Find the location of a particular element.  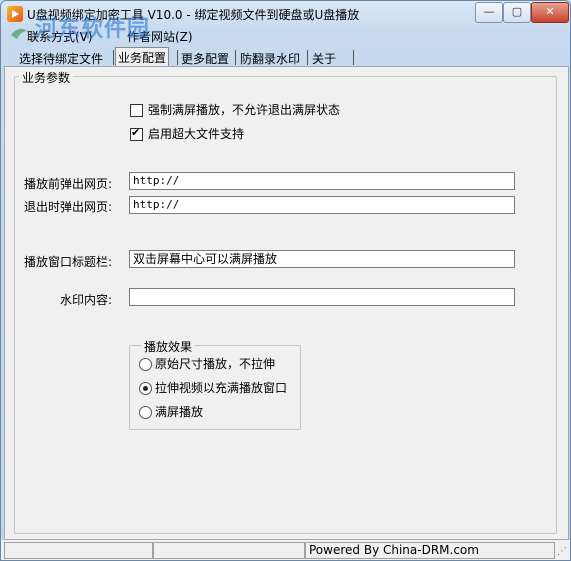

close-button: ✕ is located at coordinates (550, 12).